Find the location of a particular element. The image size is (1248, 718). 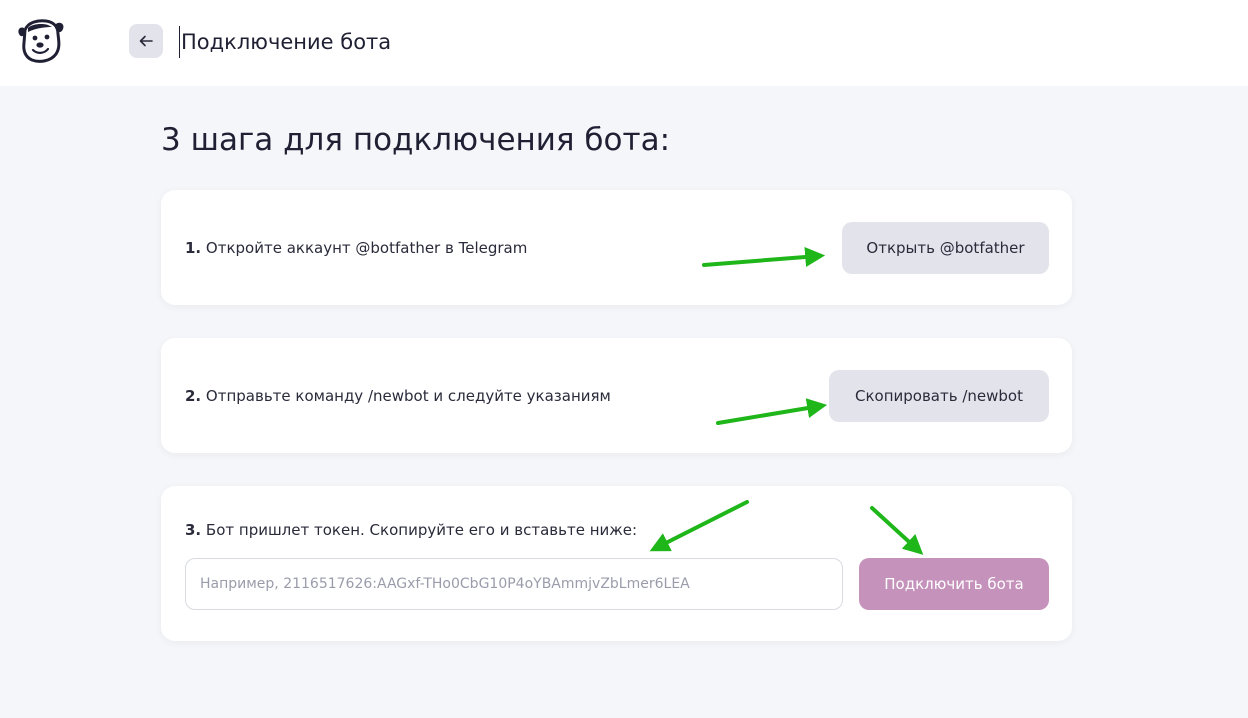

open-botfather-button: Открыть @botfather is located at coordinates (945, 248).